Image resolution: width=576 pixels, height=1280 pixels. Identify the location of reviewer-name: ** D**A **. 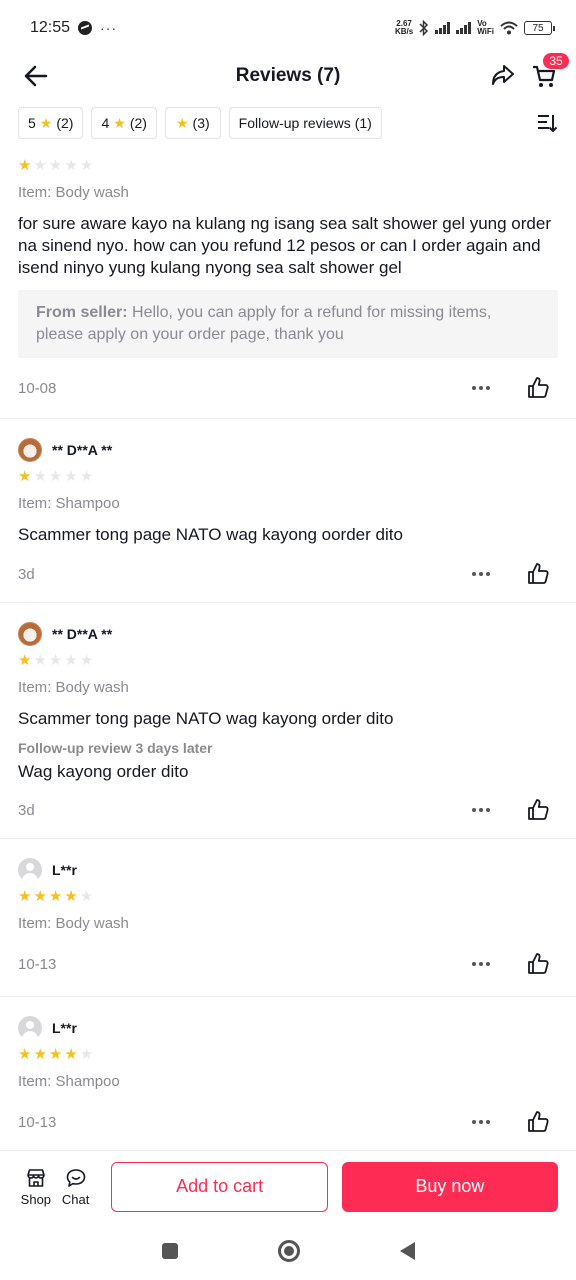
(82, 634).